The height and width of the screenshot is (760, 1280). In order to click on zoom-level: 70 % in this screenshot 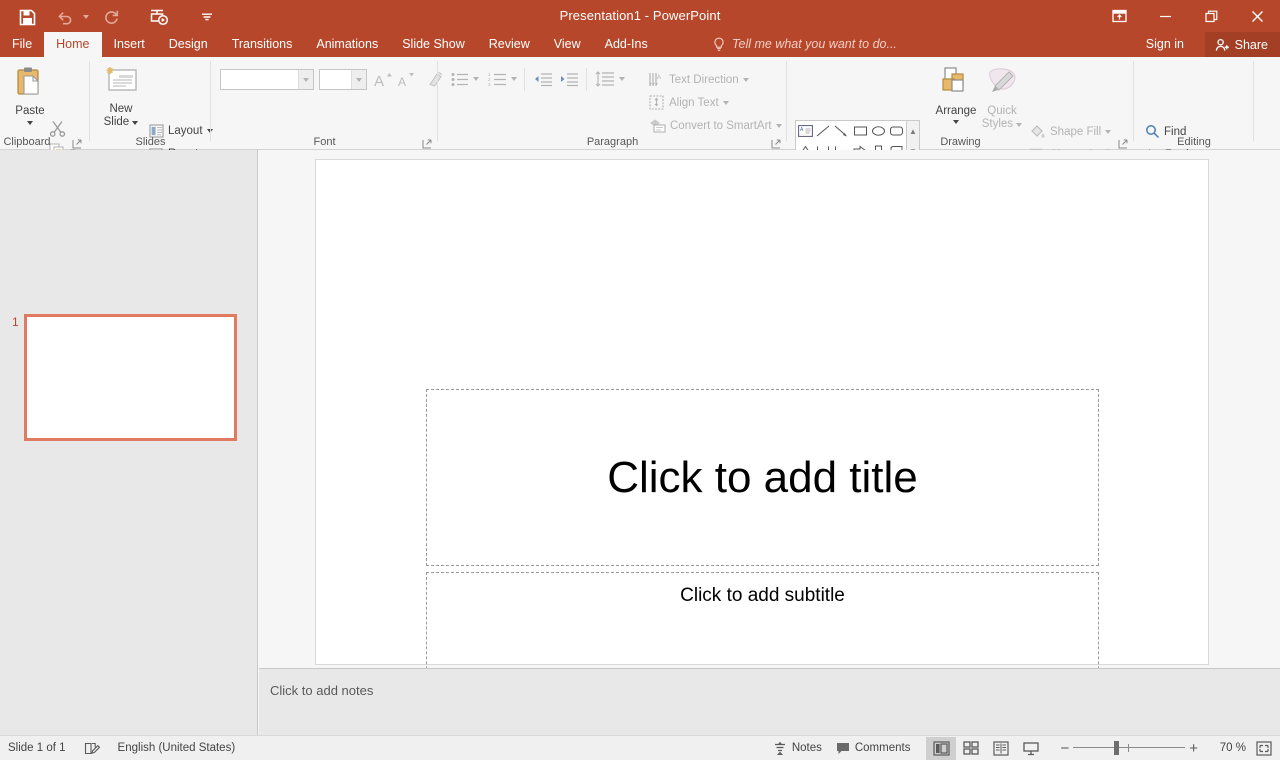, I will do `click(1227, 748)`.